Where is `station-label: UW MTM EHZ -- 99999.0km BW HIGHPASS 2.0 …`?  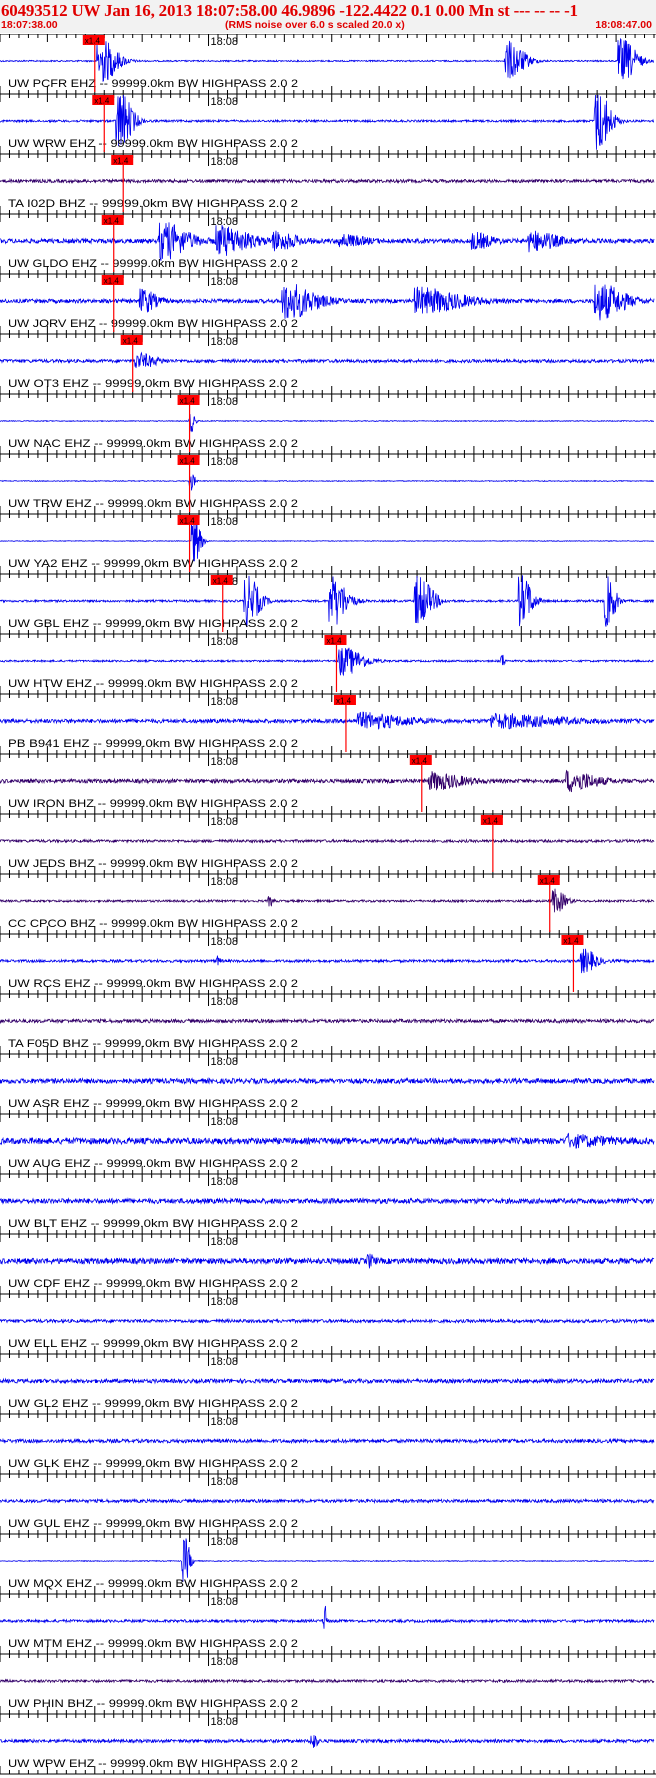 station-label: UW MTM EHZ -- 99999.0km BW HIGHPASS 2.0 … is located at coordinates (153, 1644).